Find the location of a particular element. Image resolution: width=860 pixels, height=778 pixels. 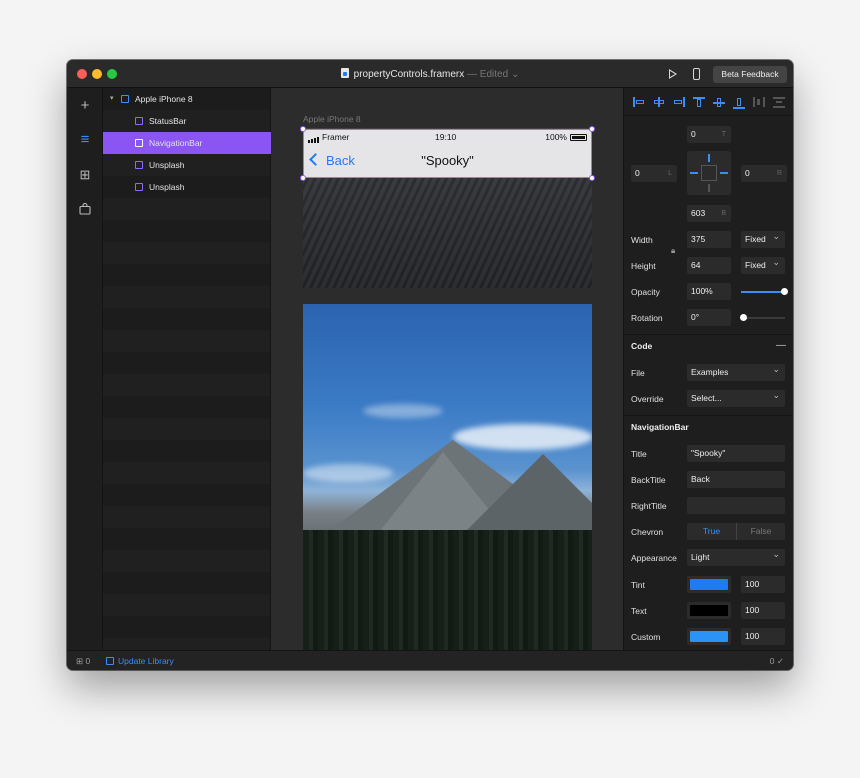

title-input: "Spooky" is located at coordinates (736, 453).